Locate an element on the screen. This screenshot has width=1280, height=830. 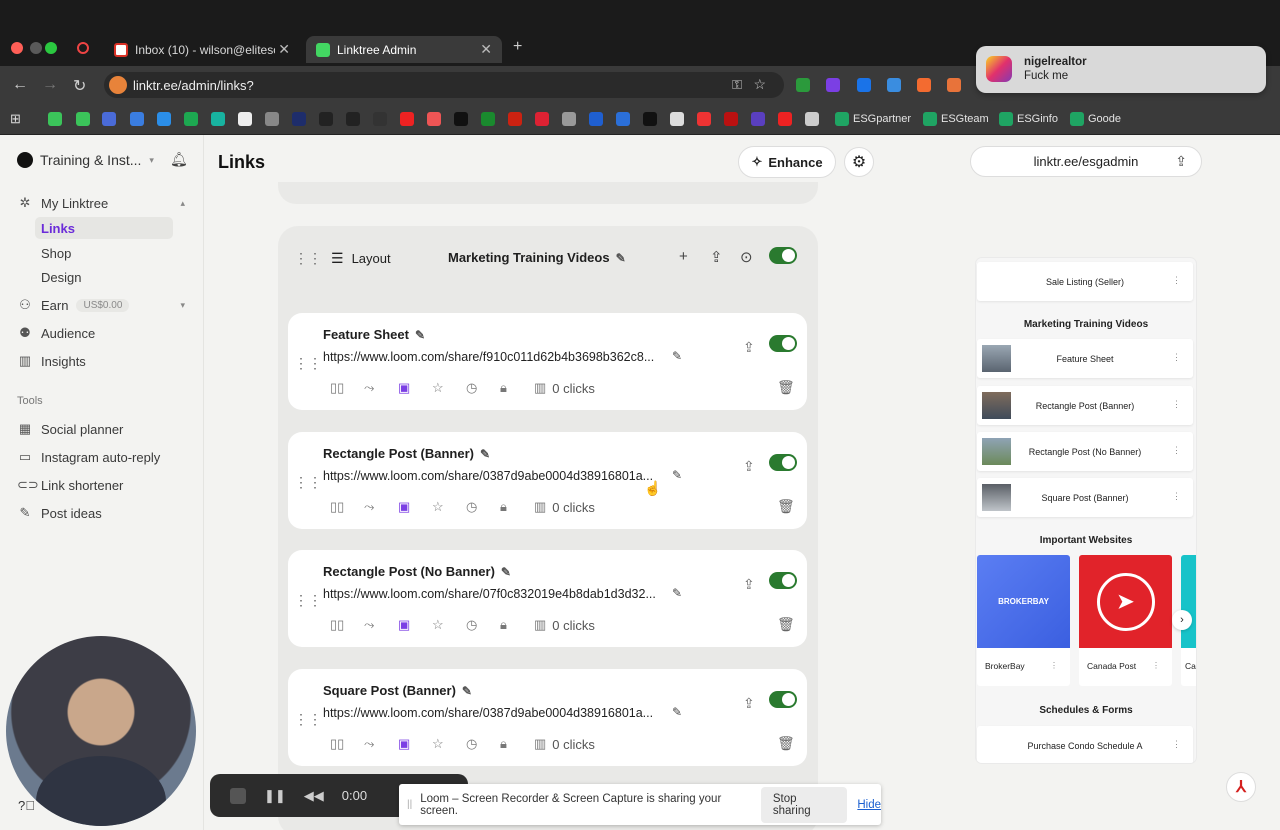
pause-icon: ❚❚ is located at coordinates (275, 796).